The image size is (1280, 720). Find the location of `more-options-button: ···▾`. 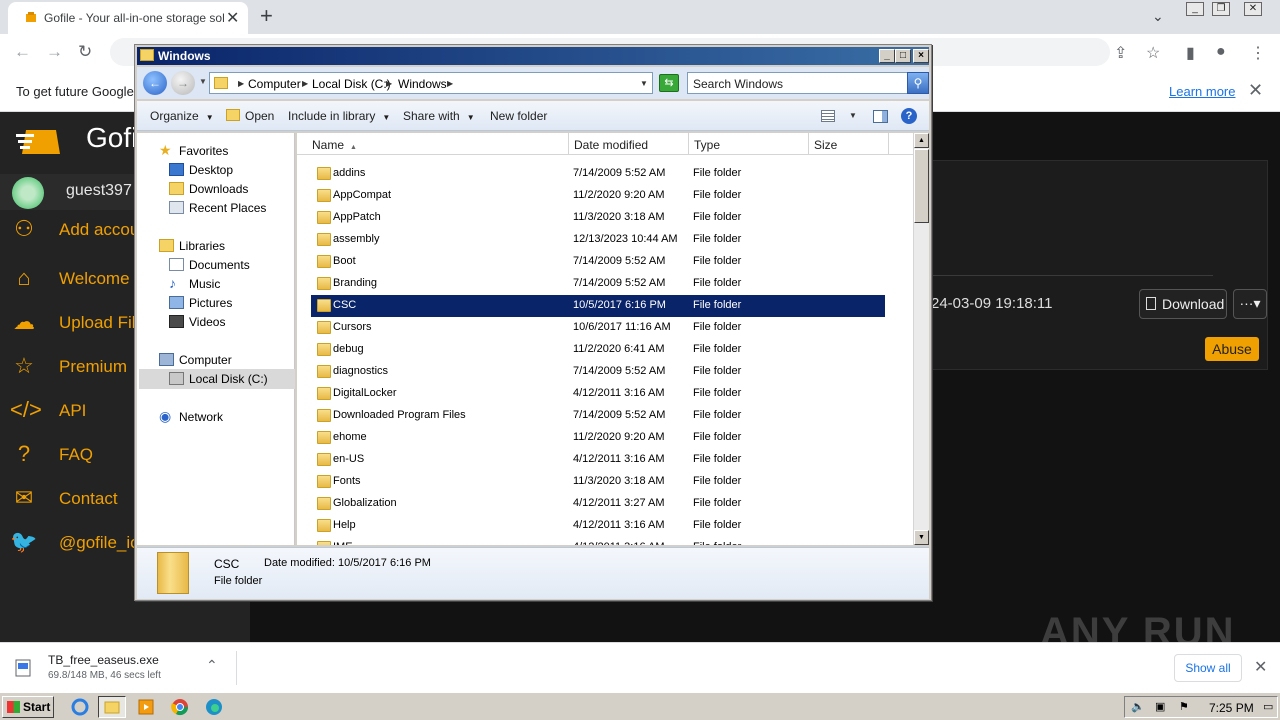

more-options-button: ···▾ is located at coordinates (1250, 304).